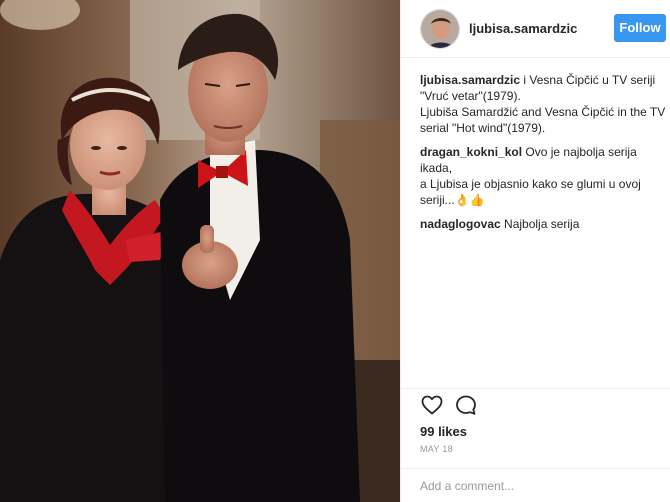 This screenshot has height=502, width=670. What do you see at coordinates (466, 405) in the screenshot?
I see `comment-bubble-icon` at bounding box center [466, 405].